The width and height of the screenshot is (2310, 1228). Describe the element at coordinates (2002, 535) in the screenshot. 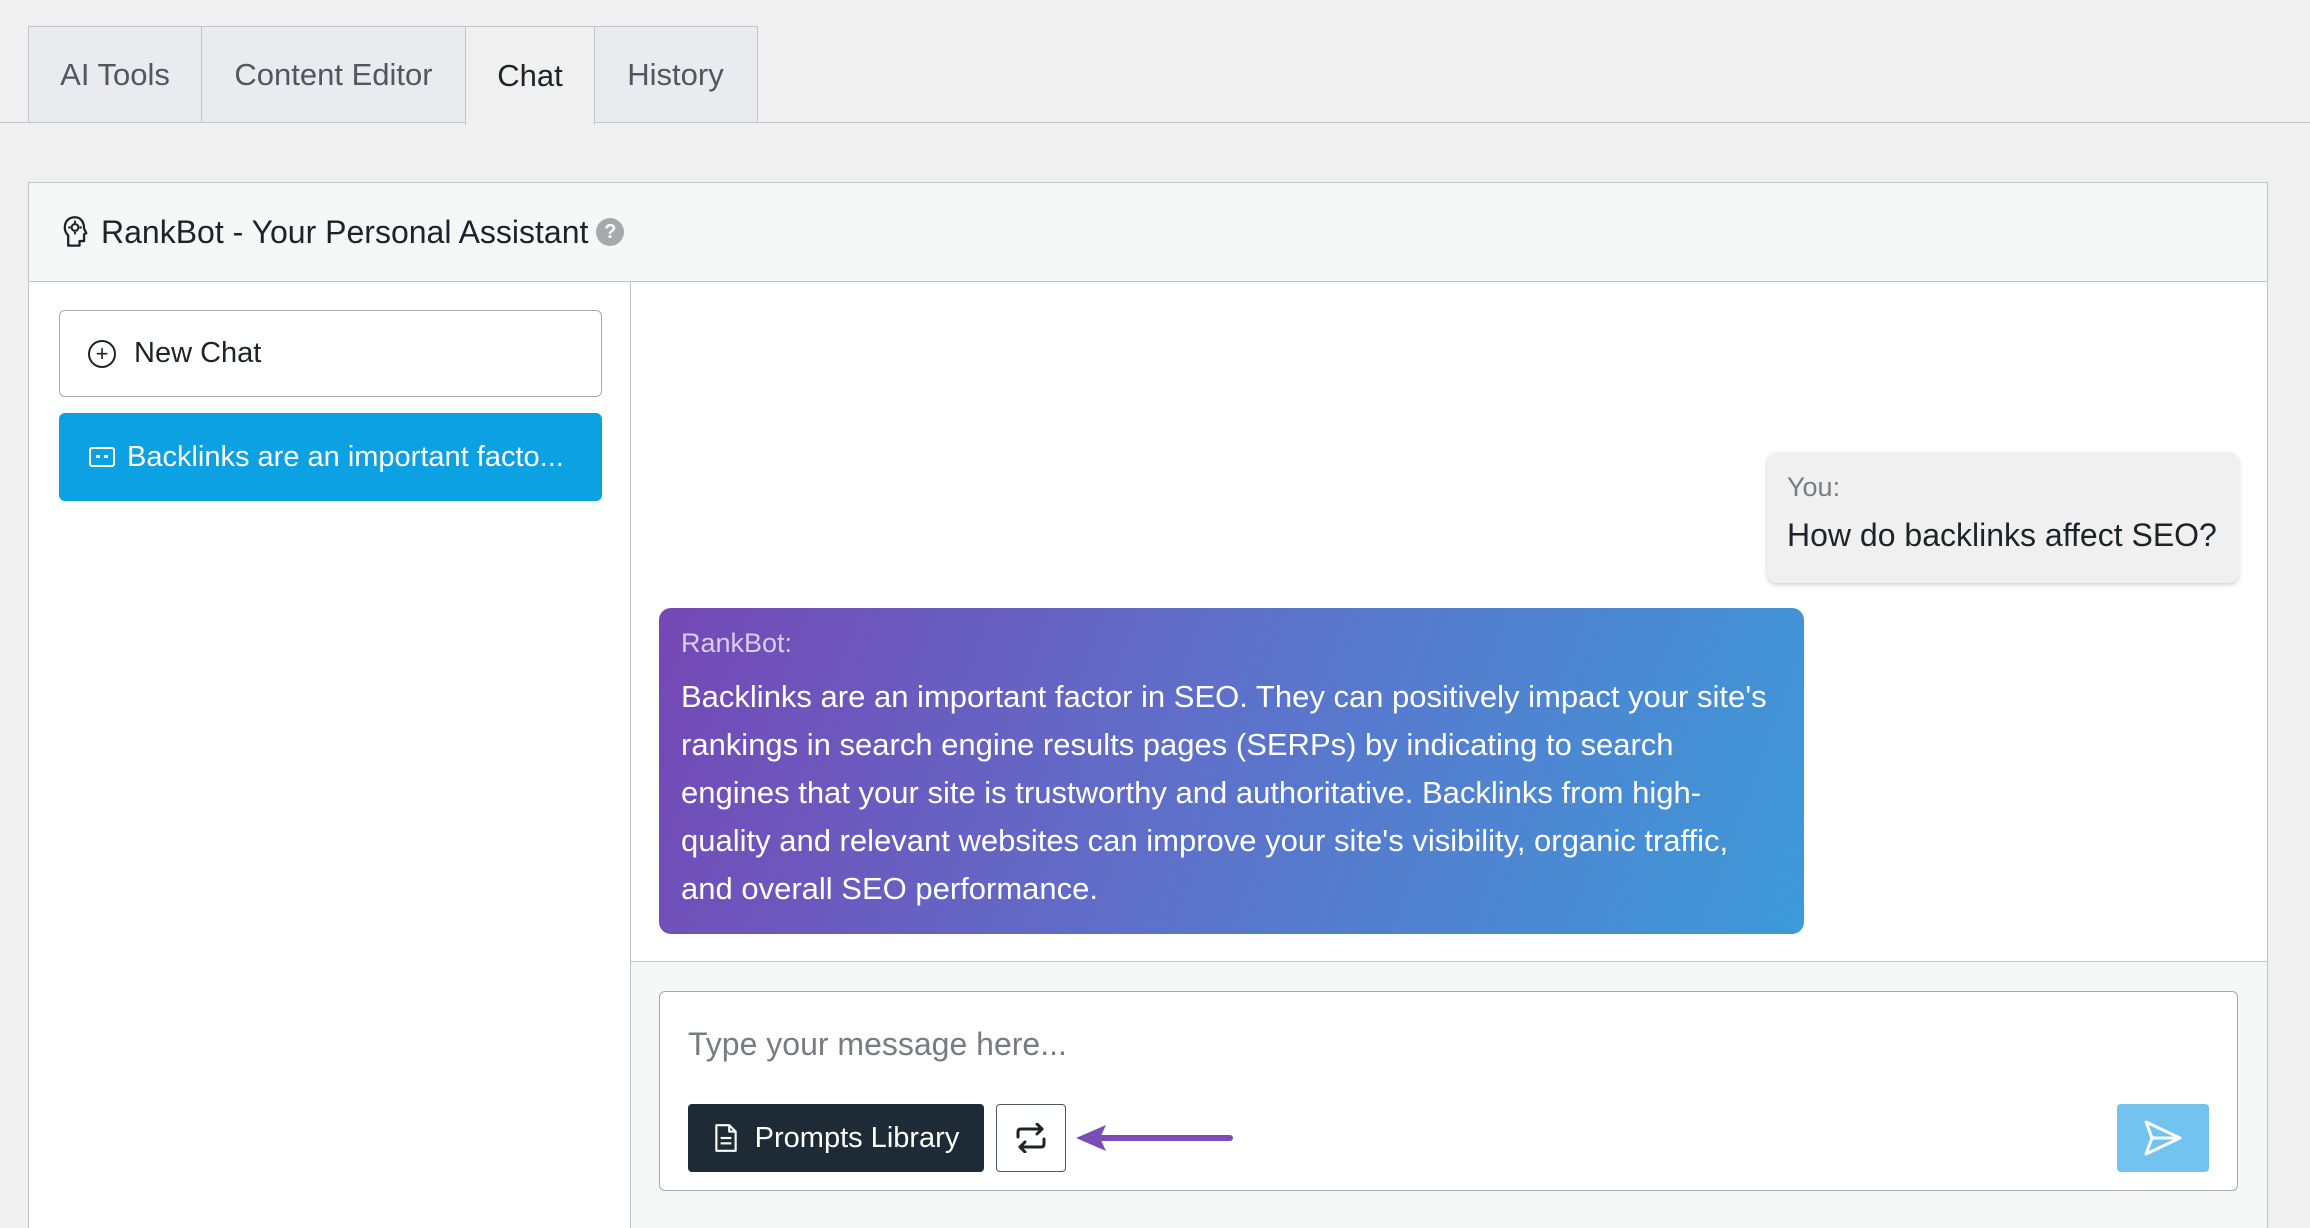

I see `user-message-text: How do backlinks affect SEO?` at that location.